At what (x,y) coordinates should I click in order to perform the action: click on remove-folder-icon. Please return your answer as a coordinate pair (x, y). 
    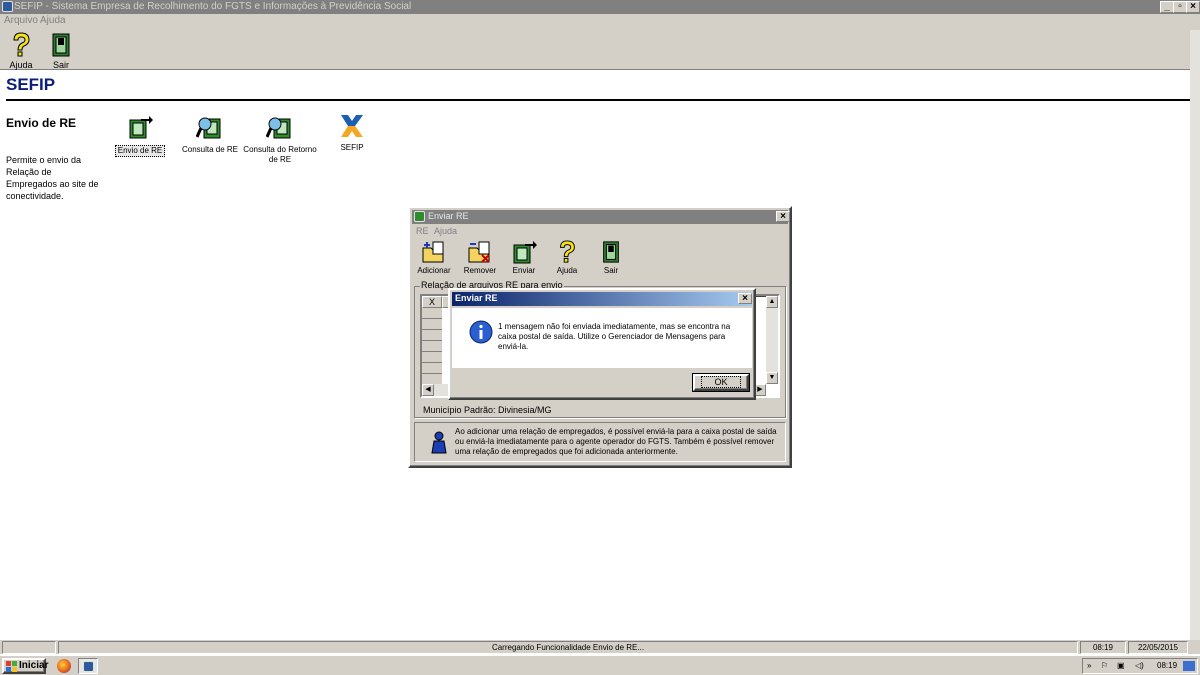
    Looking at the image, I should click on (479, 252).